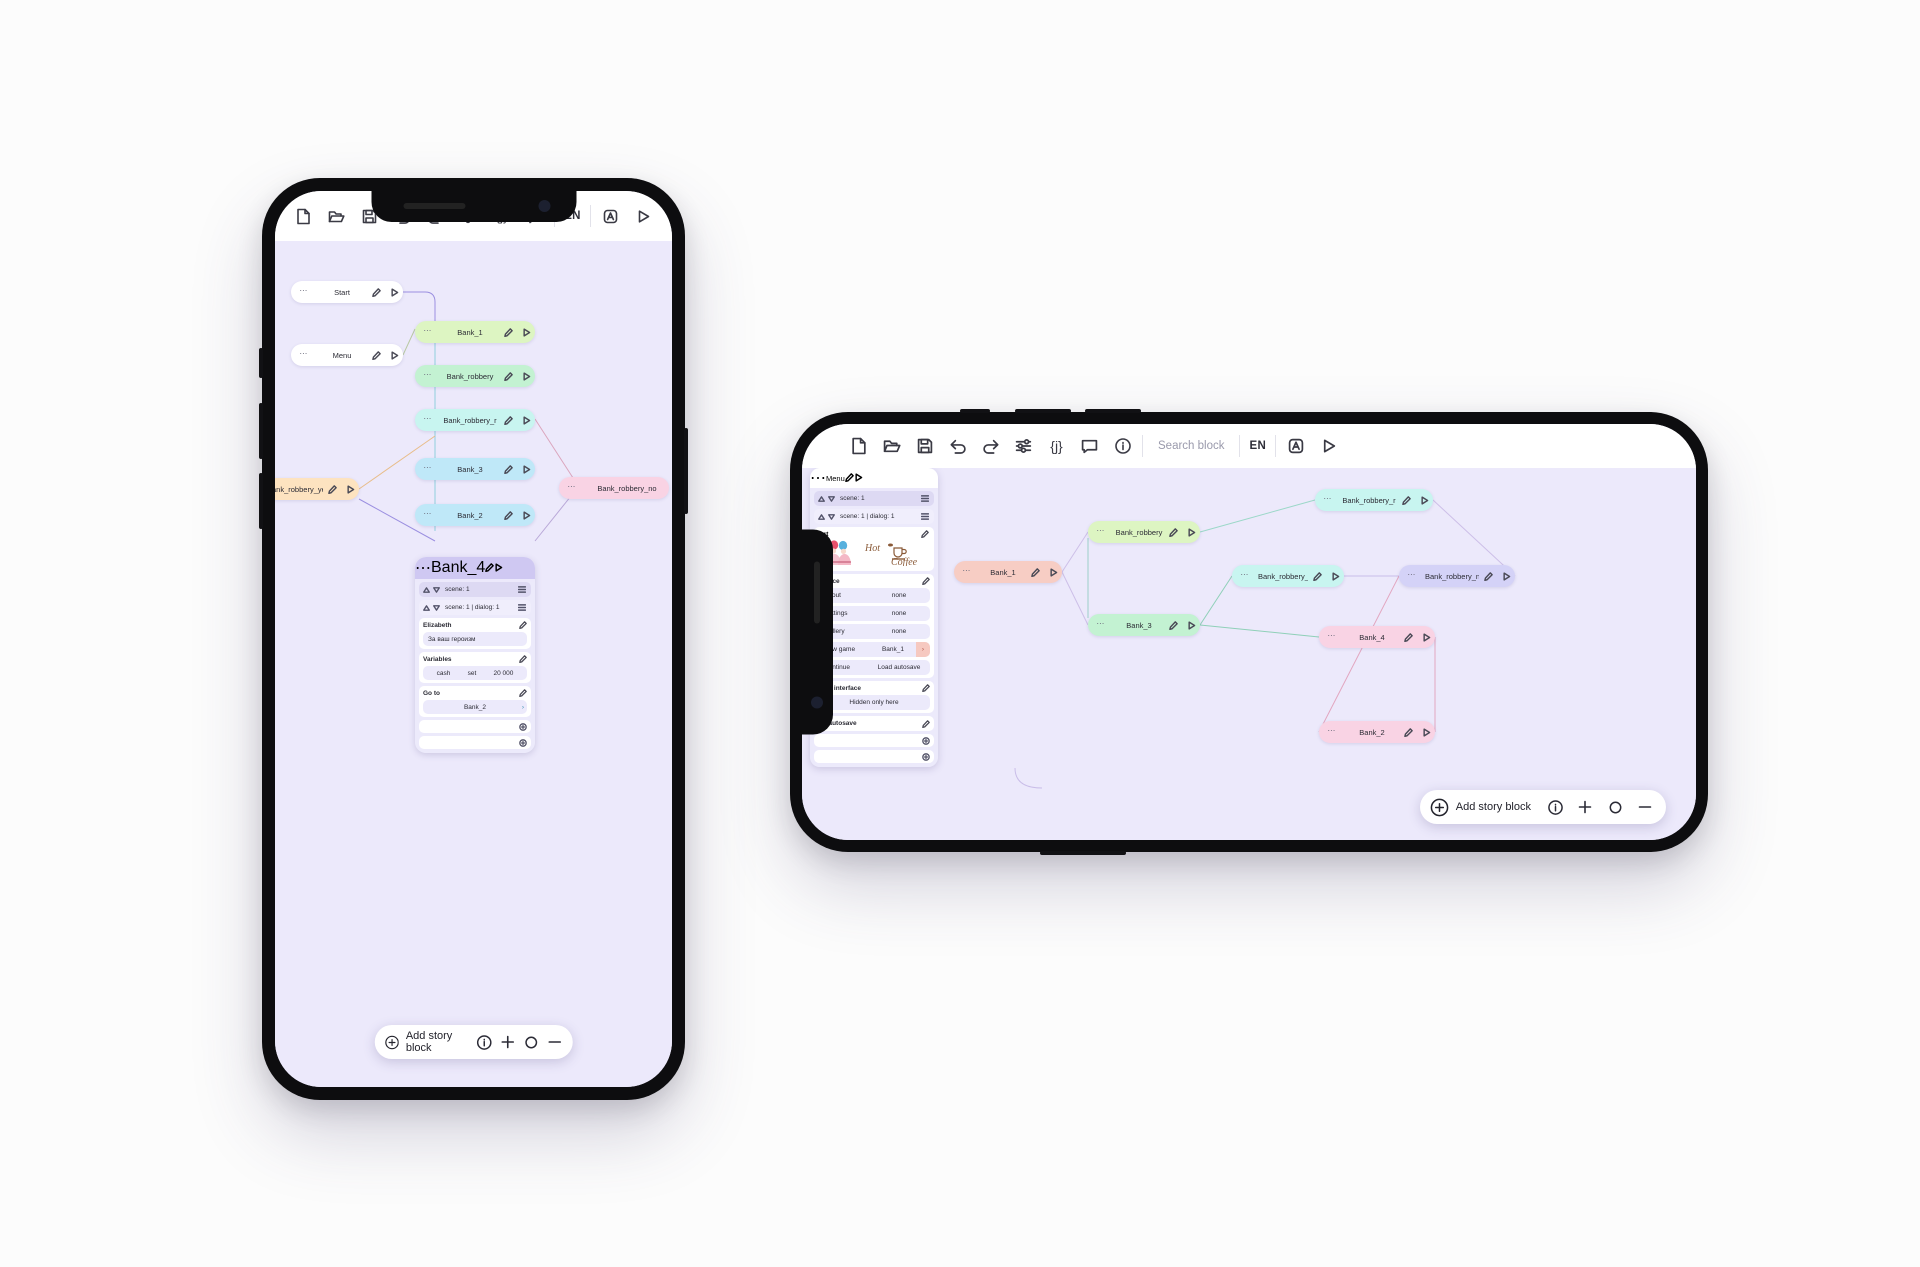  I want to click on story-block-bank-3: ⋯ Bank_3, so click(1144, 625).